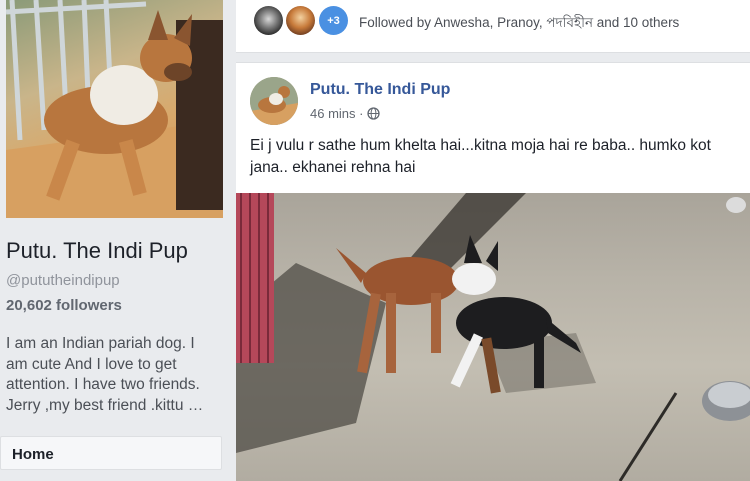 The image size is (750, 481). I want to click on page-handle: @pututheindipup, so click(63, 280).